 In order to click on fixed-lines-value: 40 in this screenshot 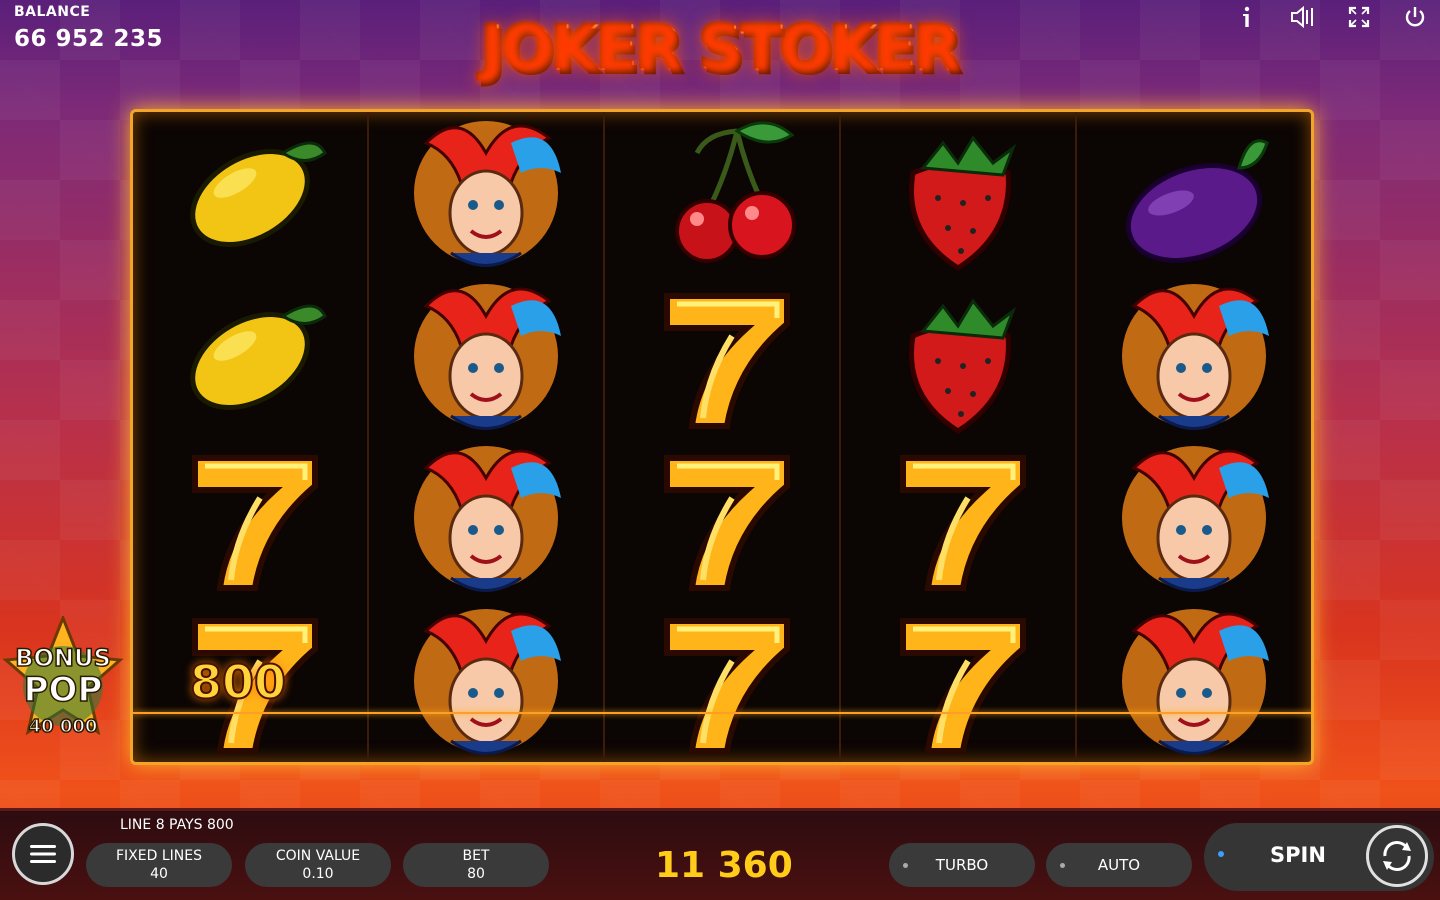, I will do `click(159, 874)`.